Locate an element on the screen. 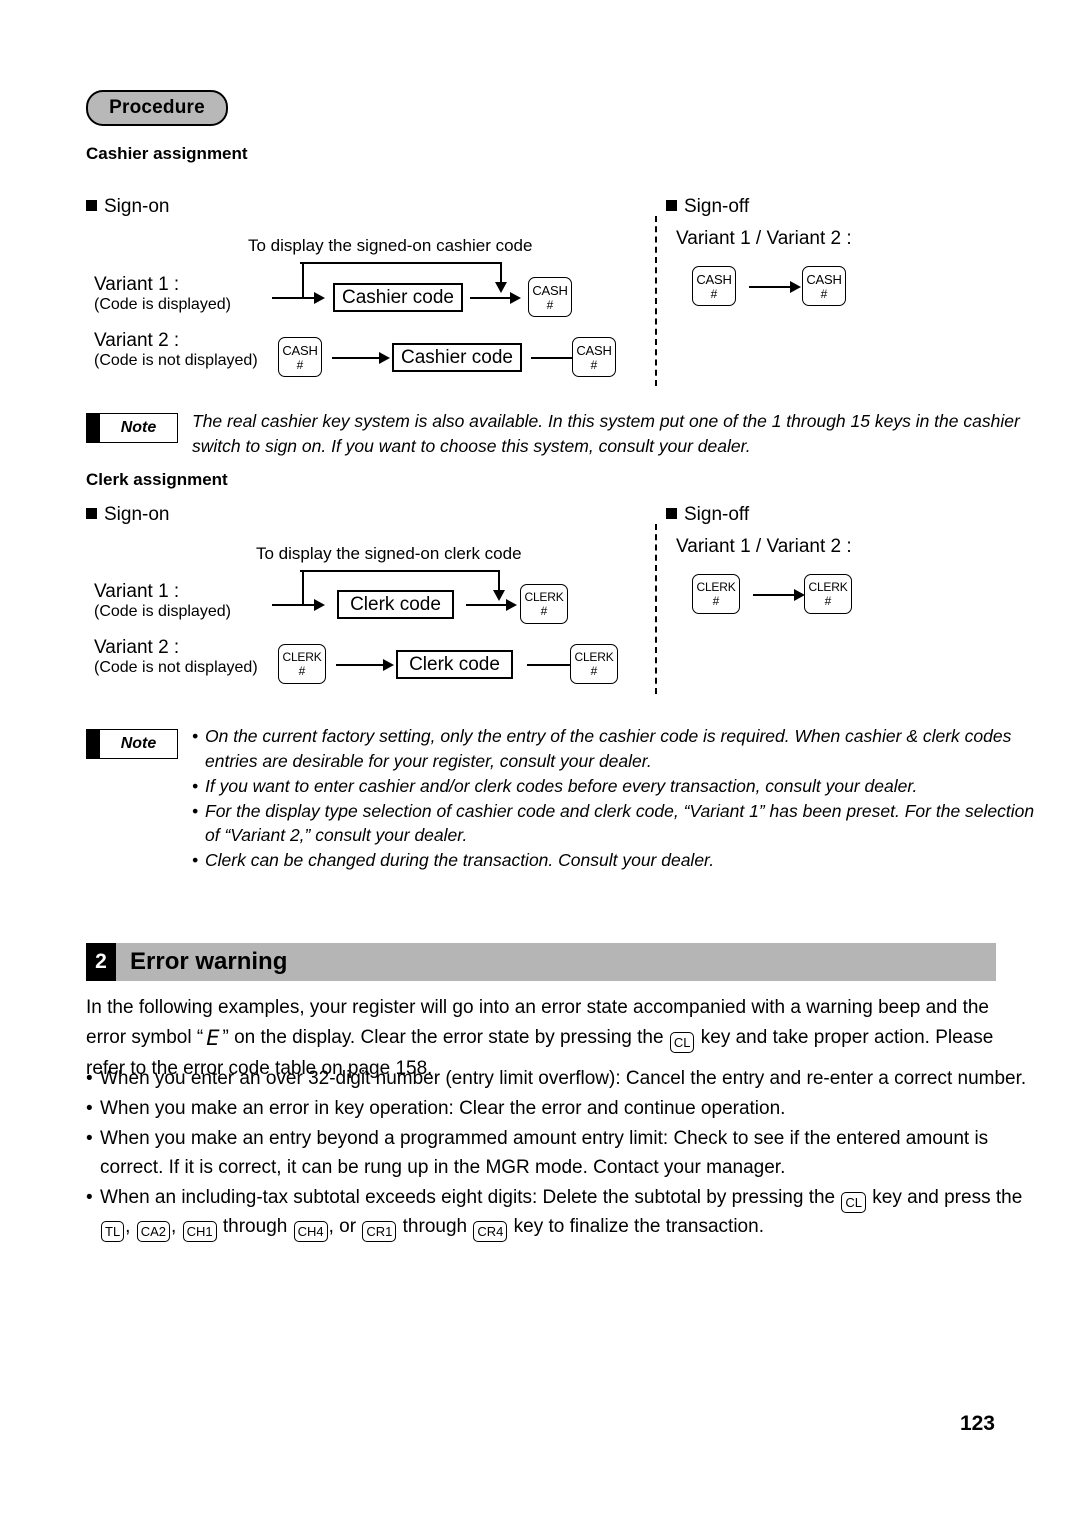  clerk-key-signoff-end: CLERK # is located at coordinates (828, 594).